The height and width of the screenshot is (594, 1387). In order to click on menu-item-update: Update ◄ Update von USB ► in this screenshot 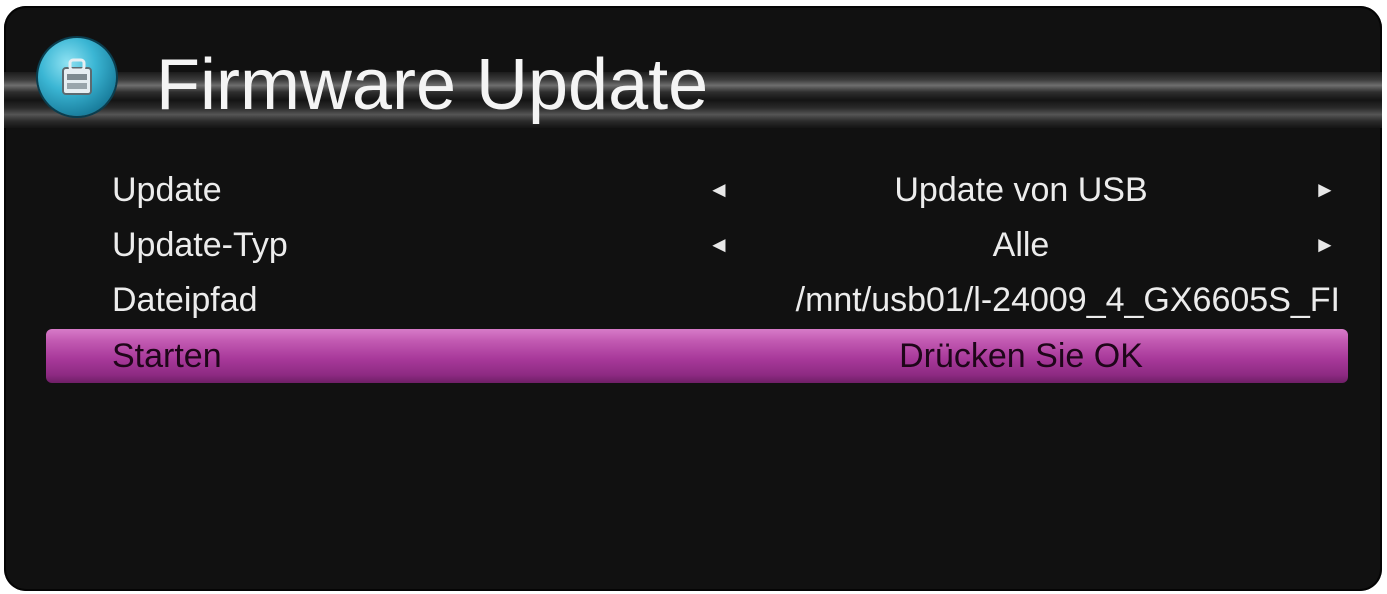, I will do `click(697, 190)`.